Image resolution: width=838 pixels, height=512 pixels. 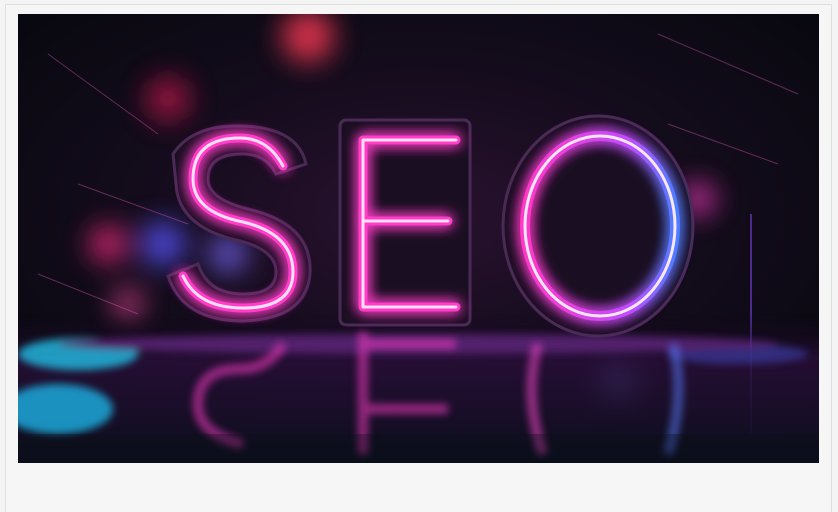 I want to click on image-caption-area, so click(x=418, y=487).